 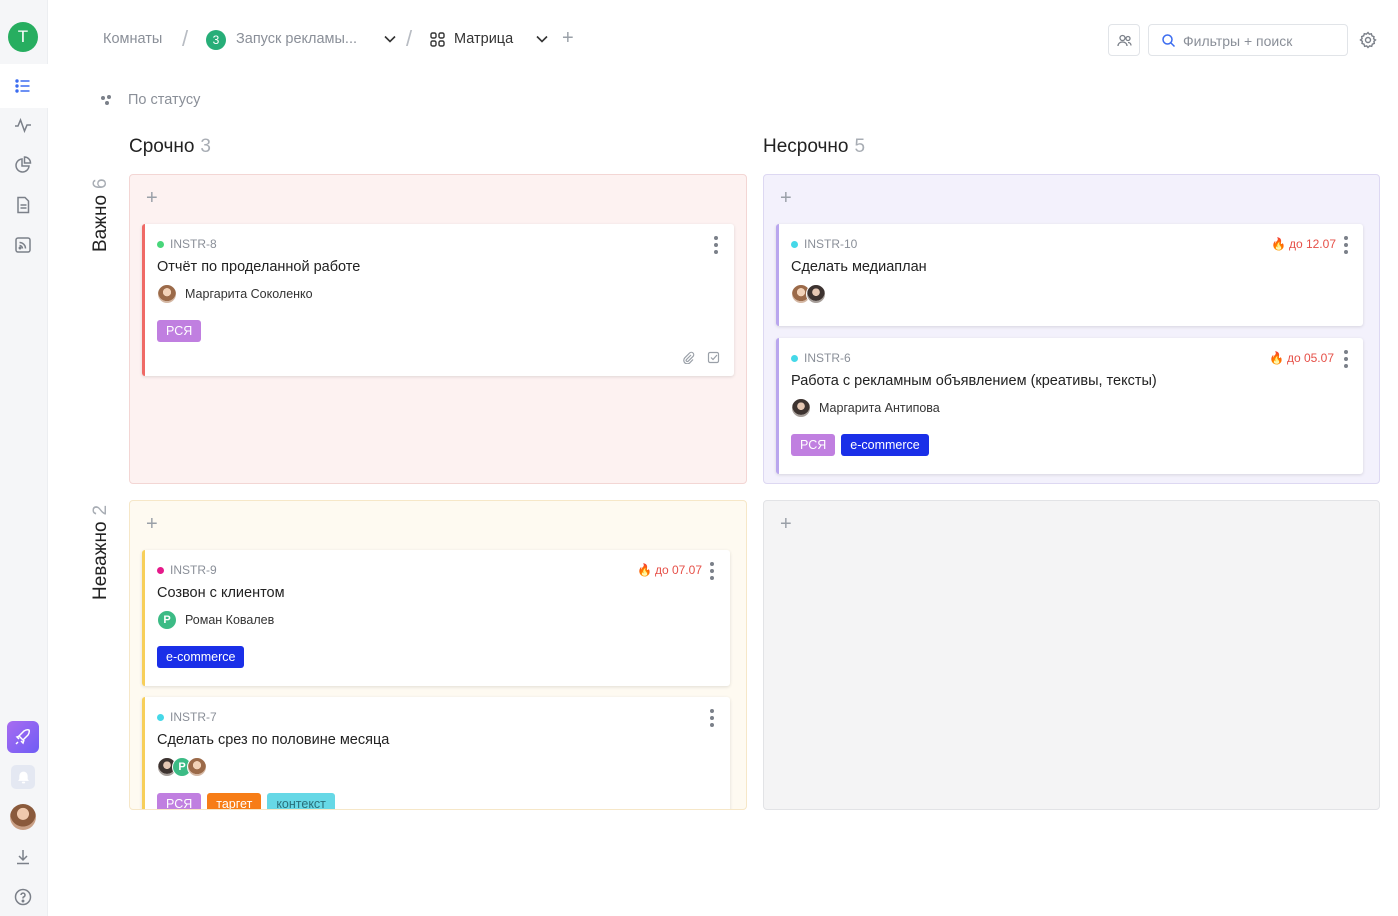 I want to click on assignee-name: Маргарита Антипова, so click(x=879, y=408).